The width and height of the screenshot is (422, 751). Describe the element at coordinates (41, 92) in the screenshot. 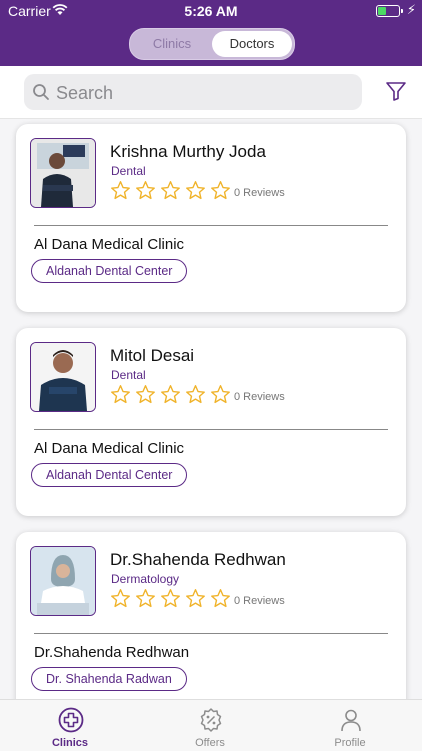

I see `search-icon` at that location.